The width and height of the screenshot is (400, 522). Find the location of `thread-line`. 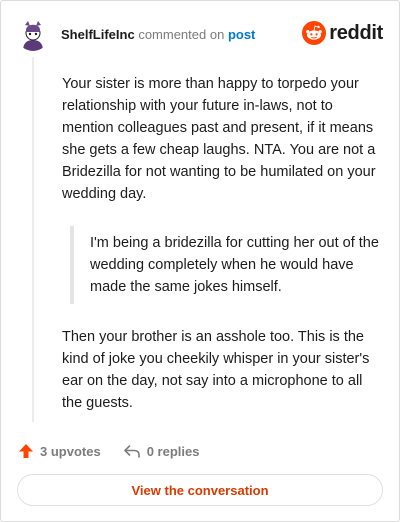

thread-line is located at coordinates (33, 239).